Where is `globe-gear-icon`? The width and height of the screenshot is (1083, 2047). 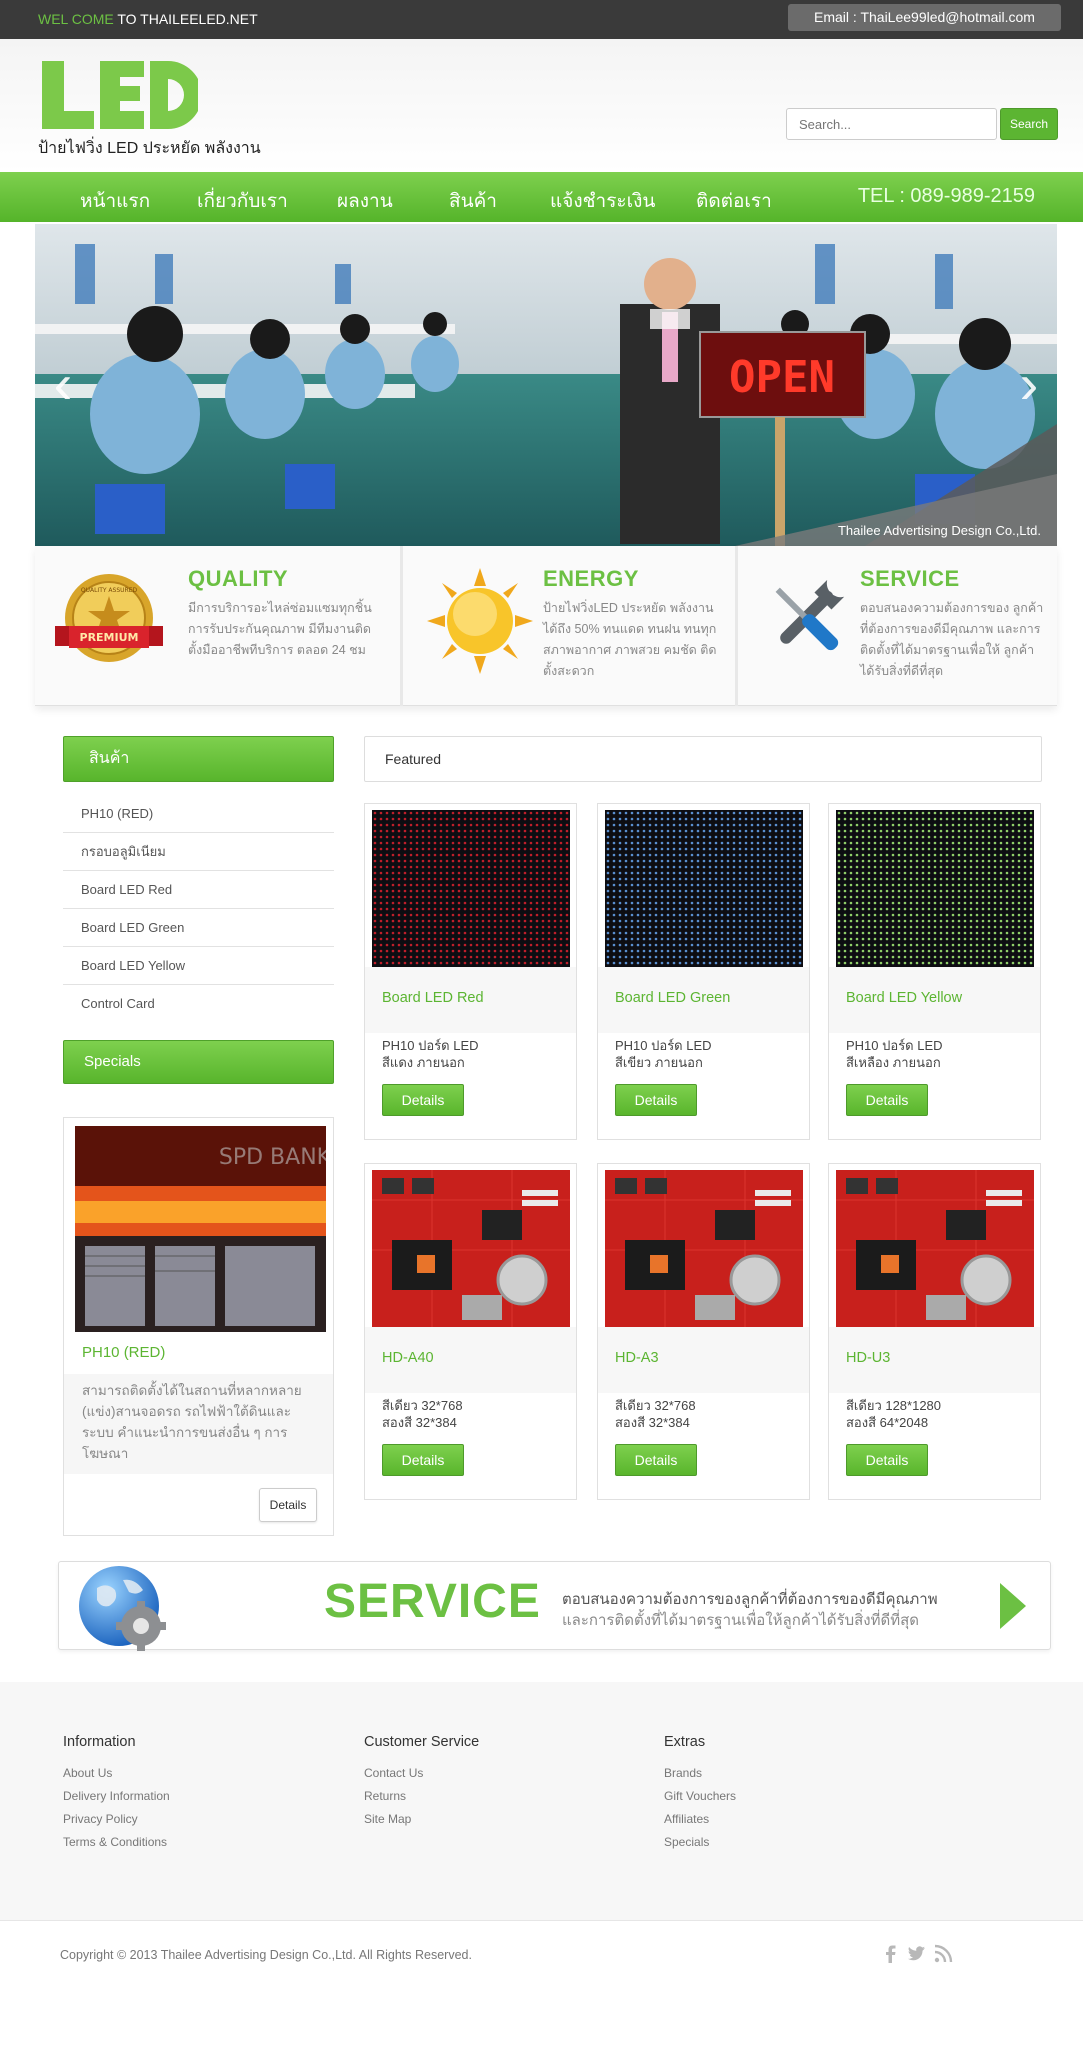
globe-gear-icon is located at coordinates (122, 1608).